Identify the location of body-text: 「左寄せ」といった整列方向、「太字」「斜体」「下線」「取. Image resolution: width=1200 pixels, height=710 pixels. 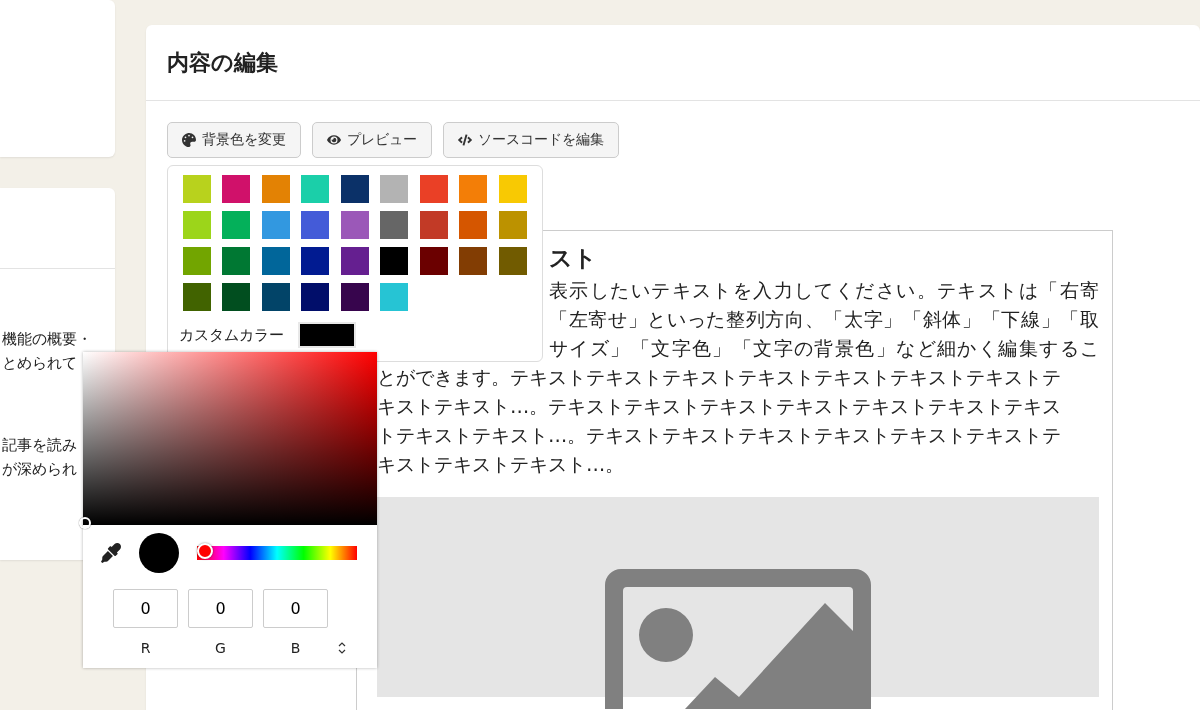
(824, 320).